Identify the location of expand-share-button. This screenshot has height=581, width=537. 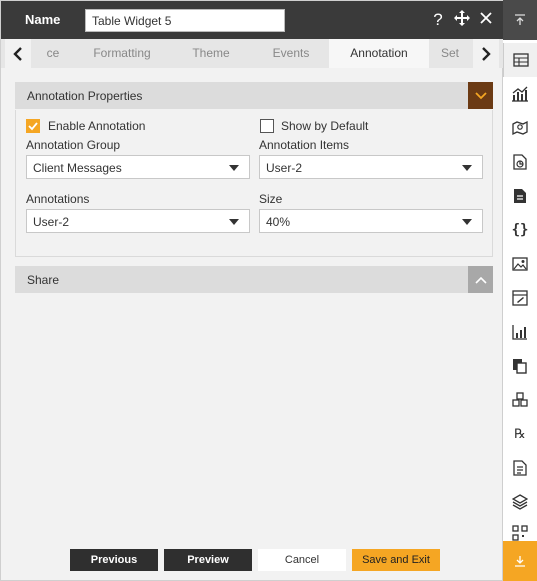
(480, 279).